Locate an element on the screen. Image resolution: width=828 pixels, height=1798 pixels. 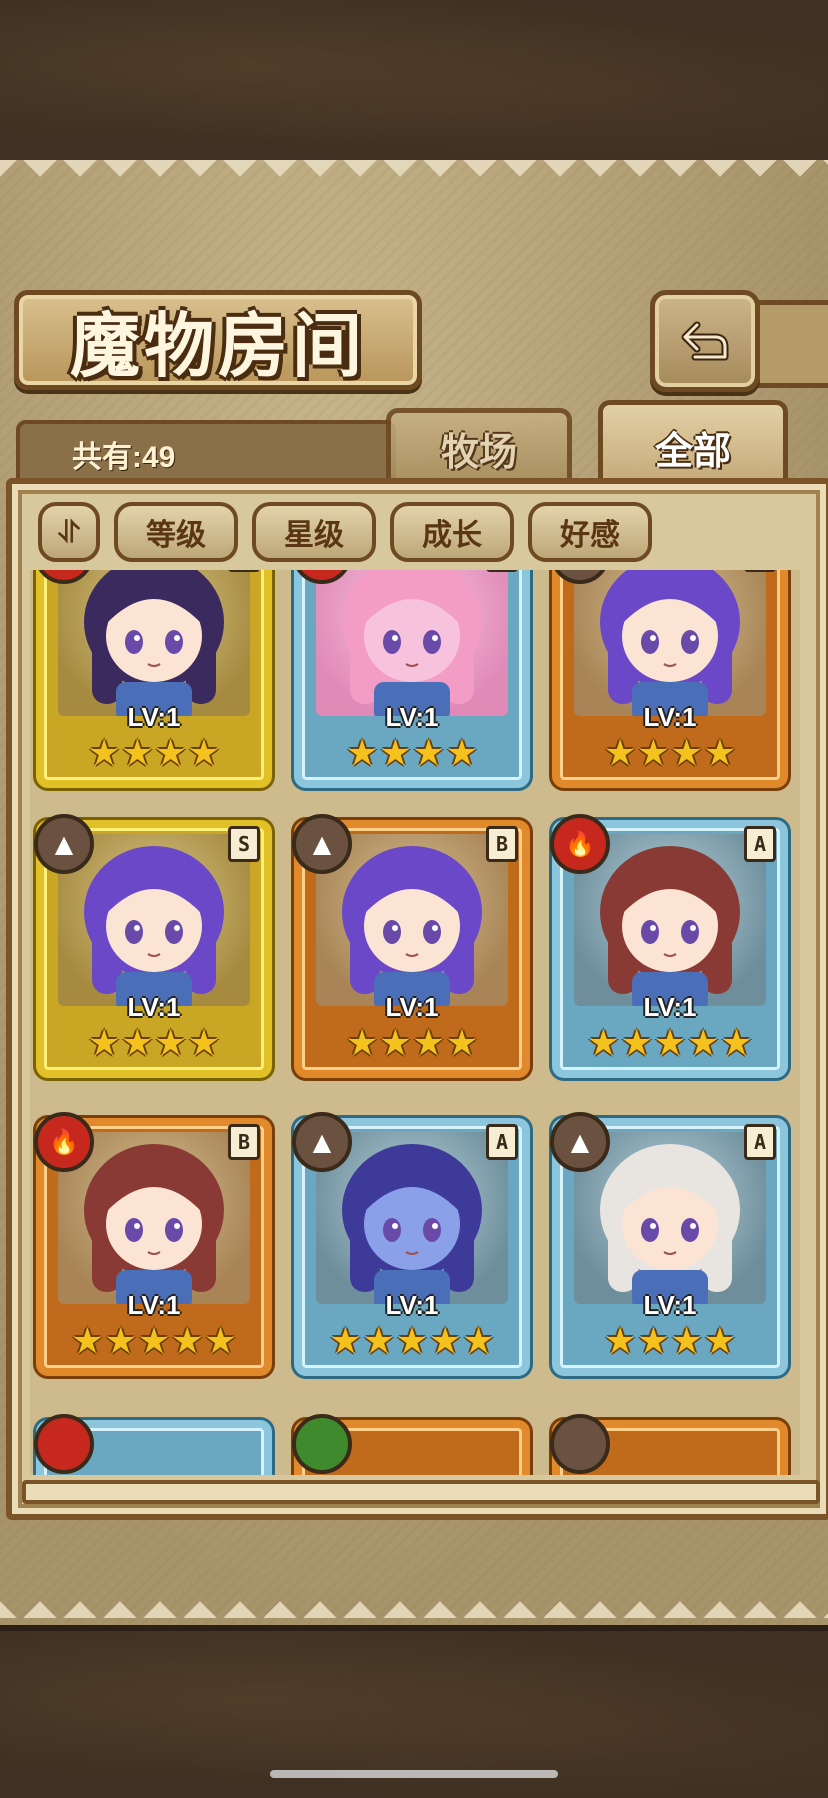
monster-card: 🔥ALV:1★★★★ is located at coordinates (411, 679).